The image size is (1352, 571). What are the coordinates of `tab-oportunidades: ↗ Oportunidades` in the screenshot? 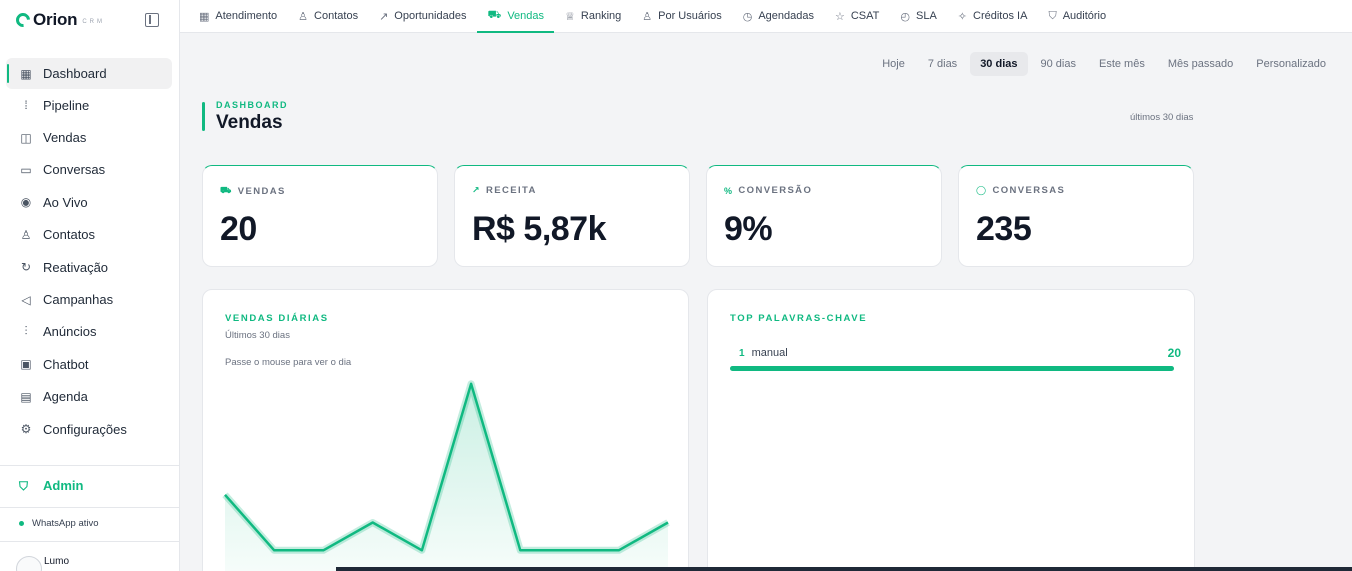 It's located at (422, 16).